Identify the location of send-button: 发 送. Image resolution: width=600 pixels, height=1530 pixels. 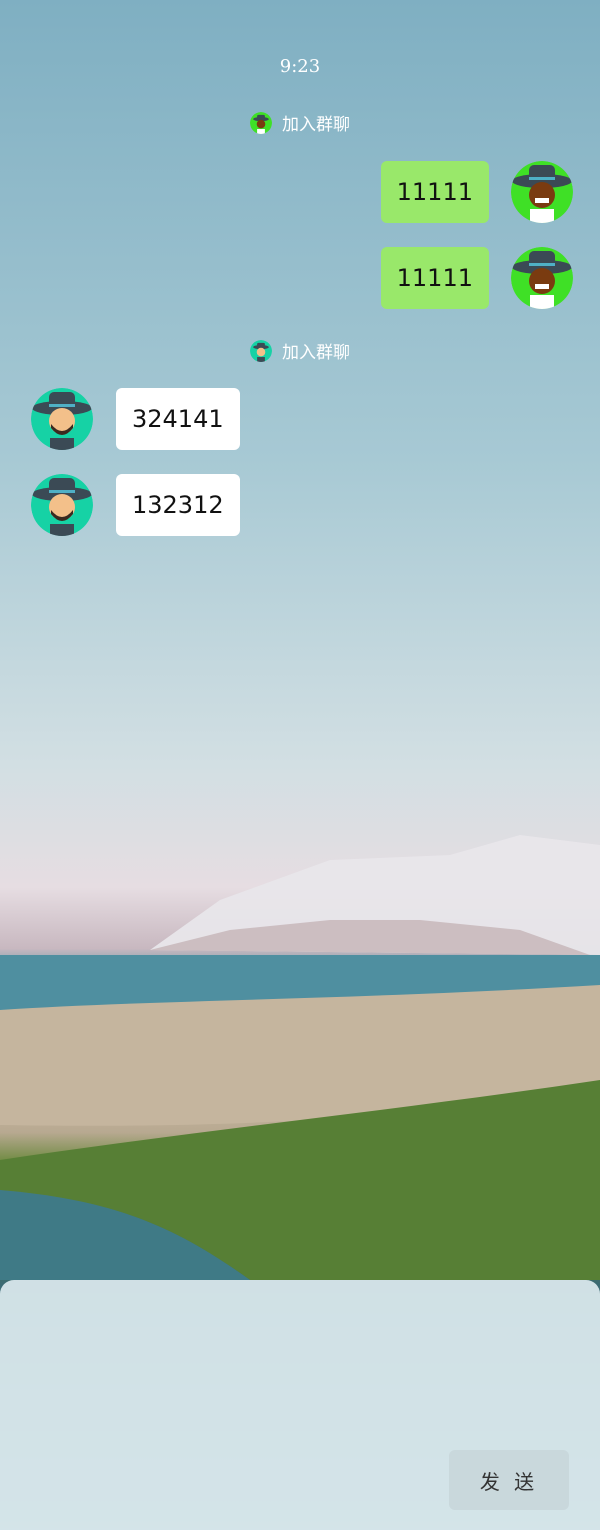
(509, 1480).